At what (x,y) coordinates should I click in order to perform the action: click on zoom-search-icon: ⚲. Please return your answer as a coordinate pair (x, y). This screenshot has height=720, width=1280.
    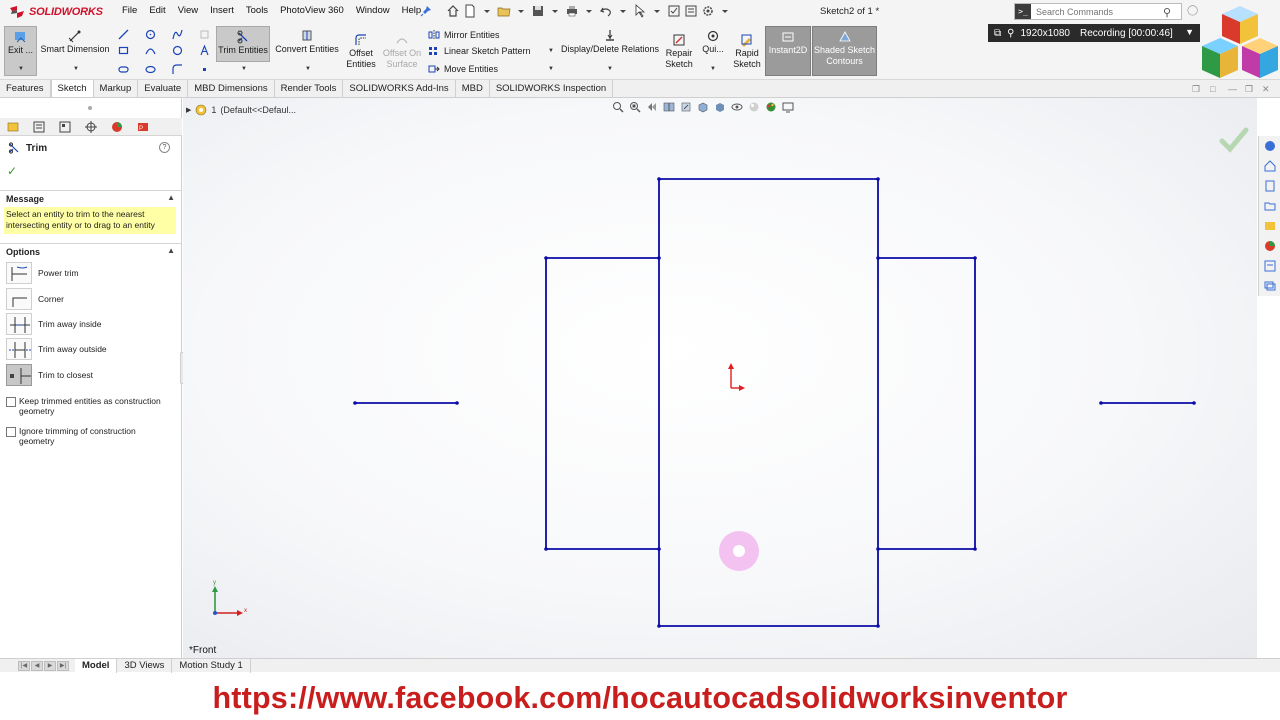
    Looking at the image, I should click on (1010, 33).